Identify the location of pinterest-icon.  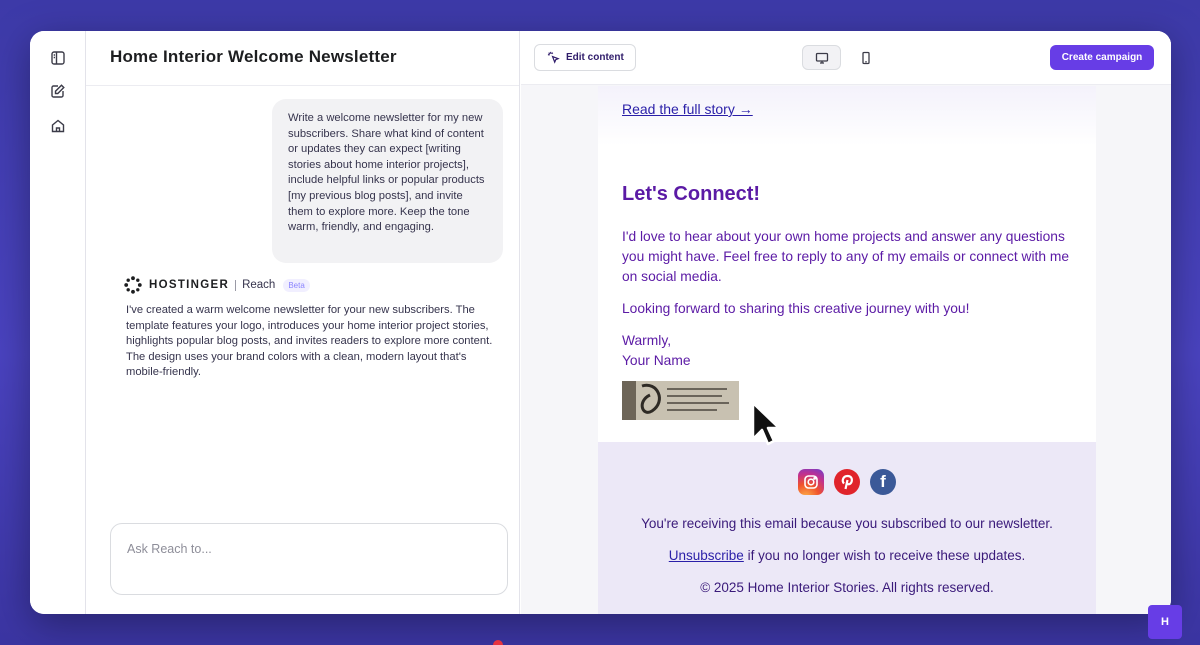
(847, 482).